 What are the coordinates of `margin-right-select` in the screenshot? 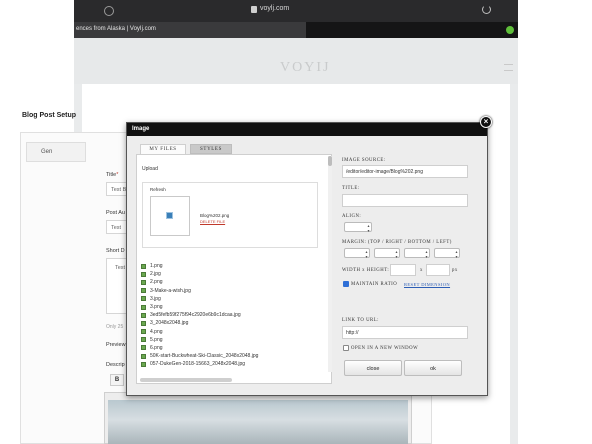 It's located at (387, 253).